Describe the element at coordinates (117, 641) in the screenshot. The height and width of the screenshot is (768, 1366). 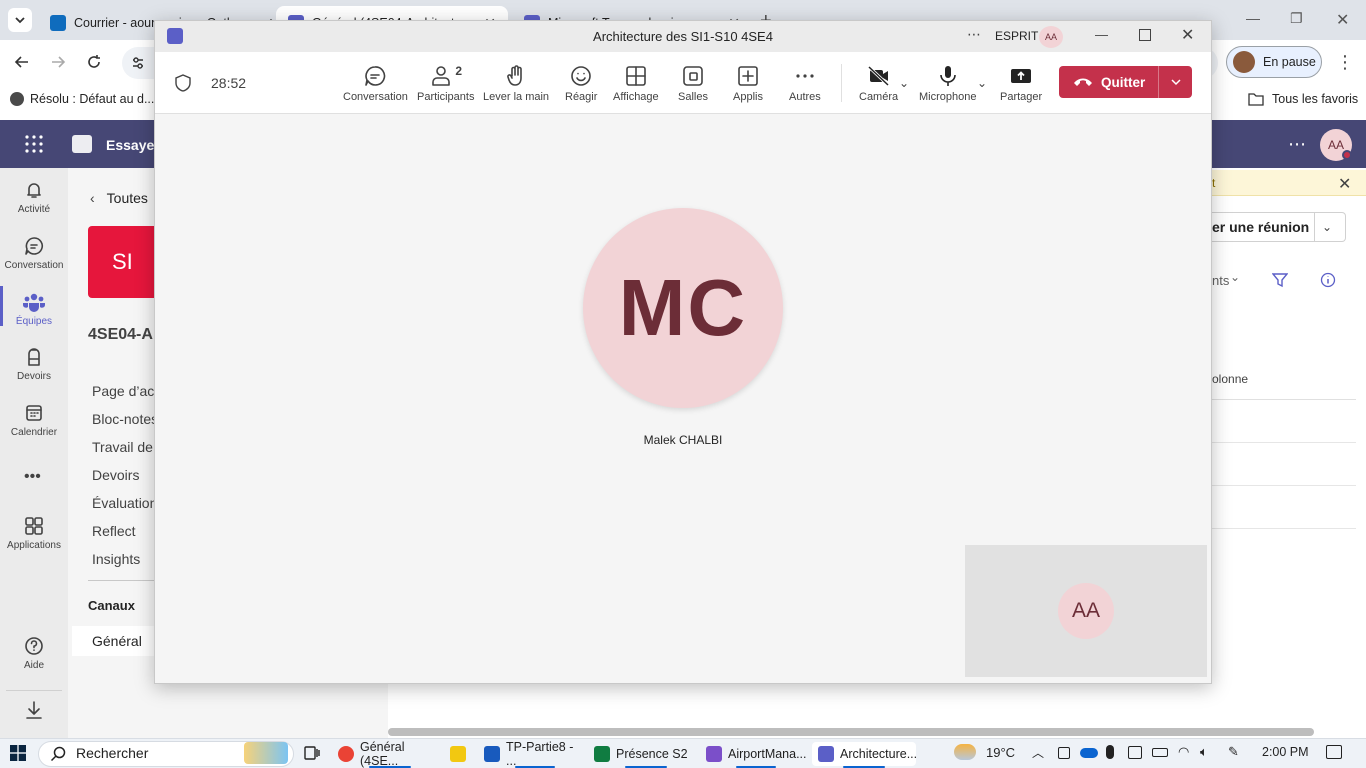
I see `channel-general: Général` at that location.